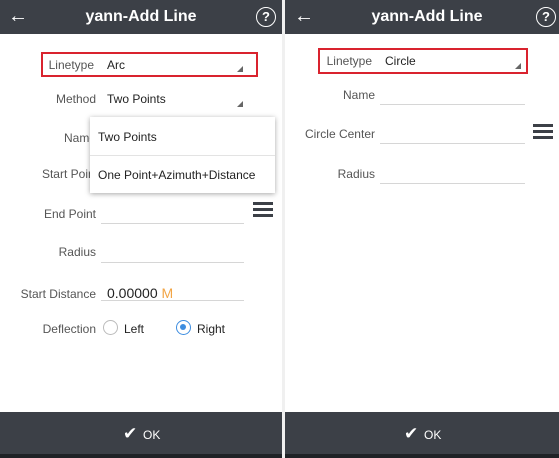 The height and width of the screenshot is (458, 559). I want to click on deflection-right-label: Right, so click(211, 329).